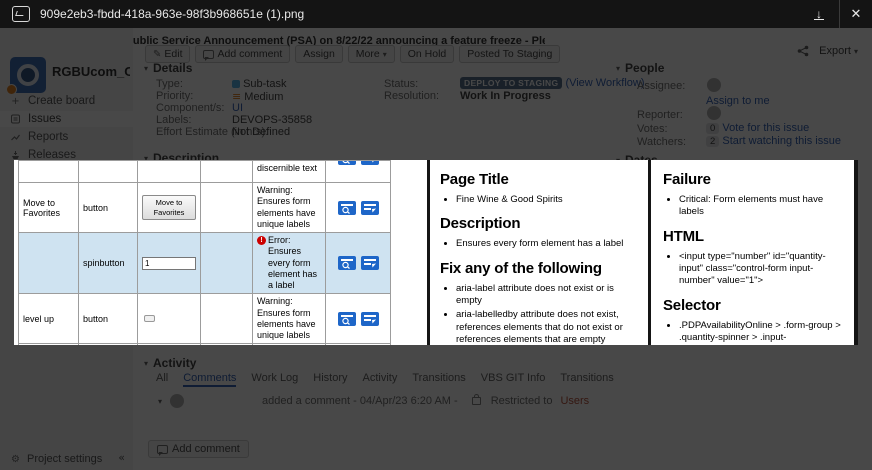 This screenshot has width=872, height=470. I want to click on issue-name: Move to Favorites, so click(48, 207).